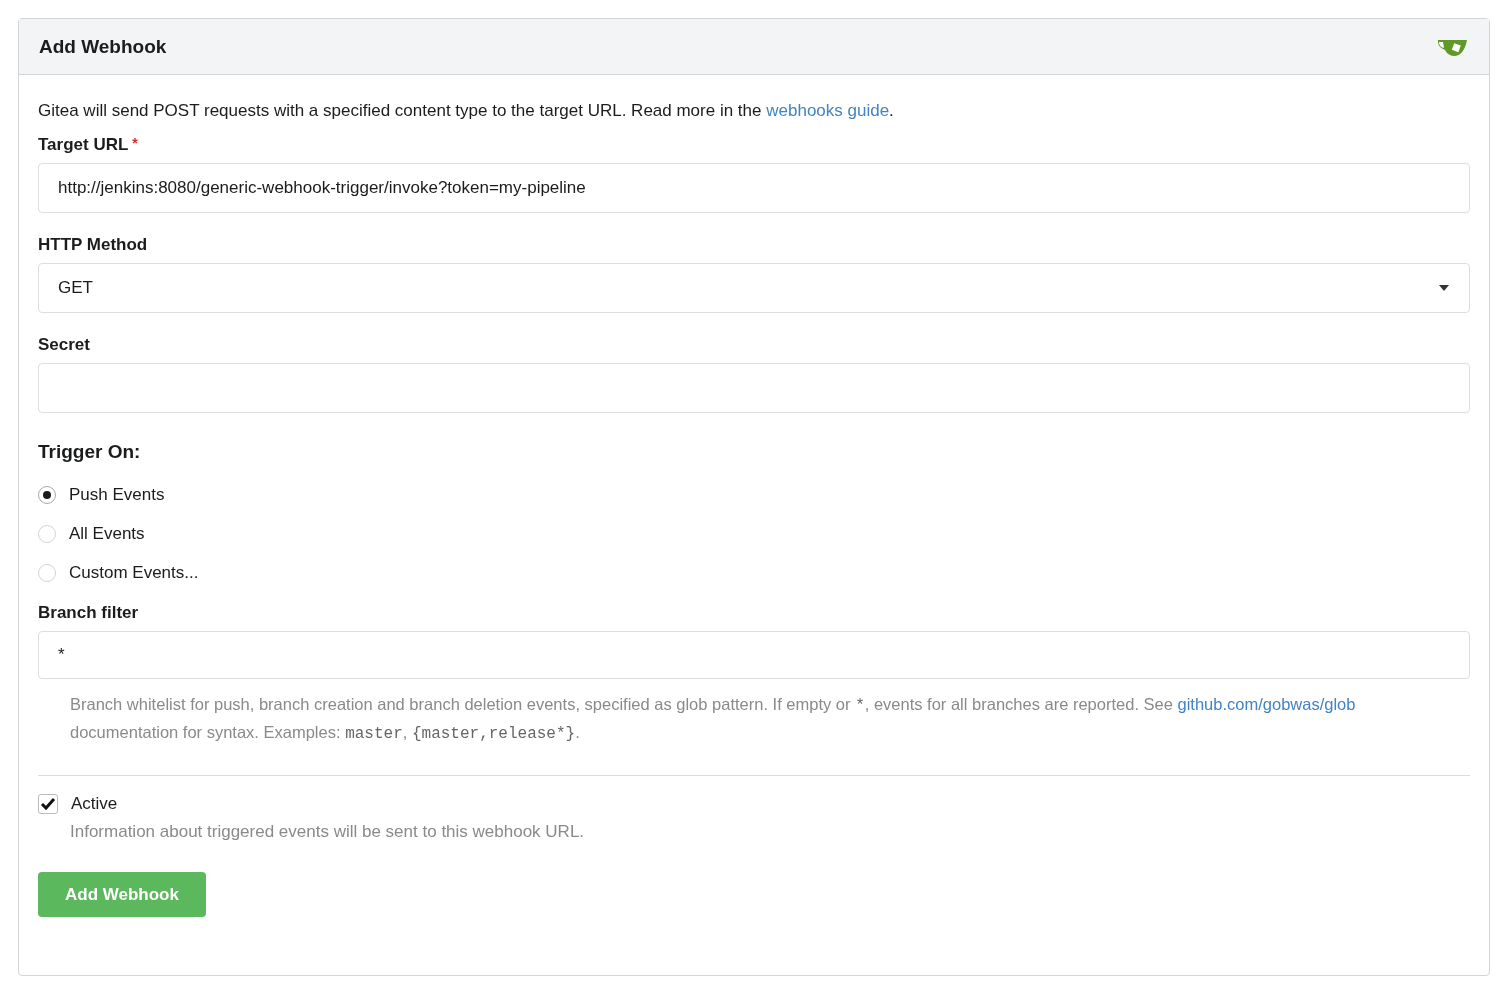 The height and width of the screenshot is (996, 1512). Describe the element at coordinates (83, 145) in the screenshot. I see `field-label: Target URL` at that location.